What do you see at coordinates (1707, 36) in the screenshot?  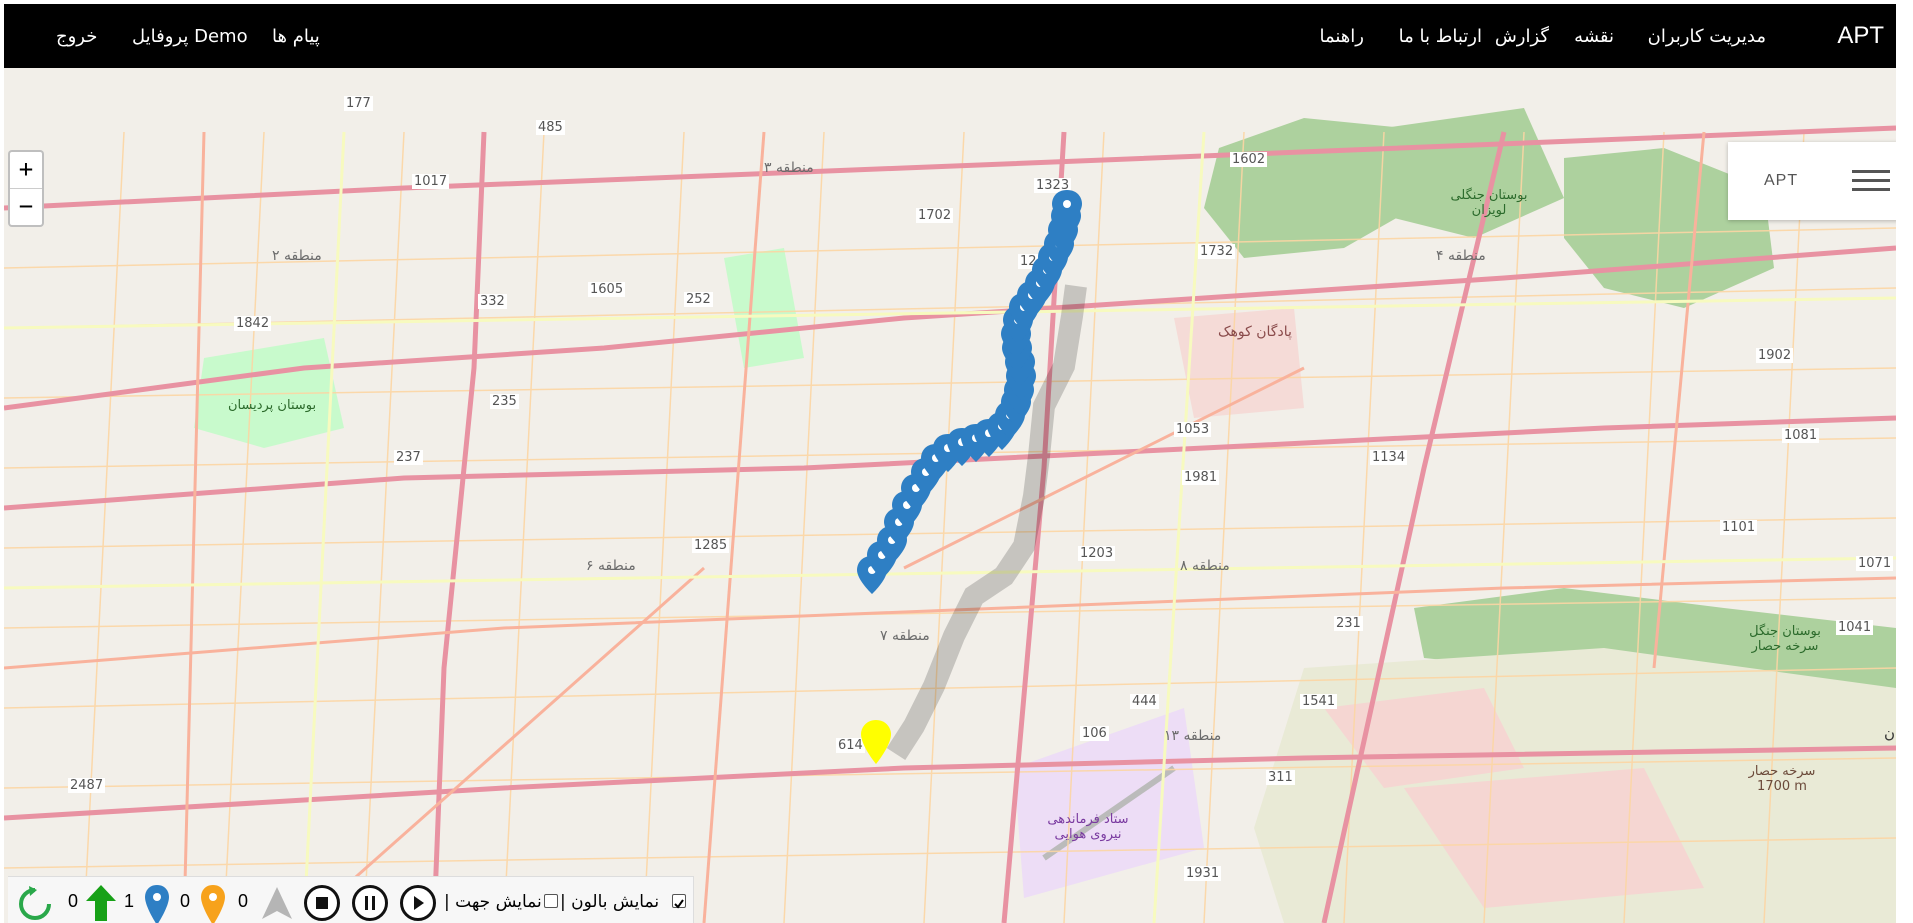 I see `nav-user-management: مدیریت کاربران` at bounding box center [1707, 36].